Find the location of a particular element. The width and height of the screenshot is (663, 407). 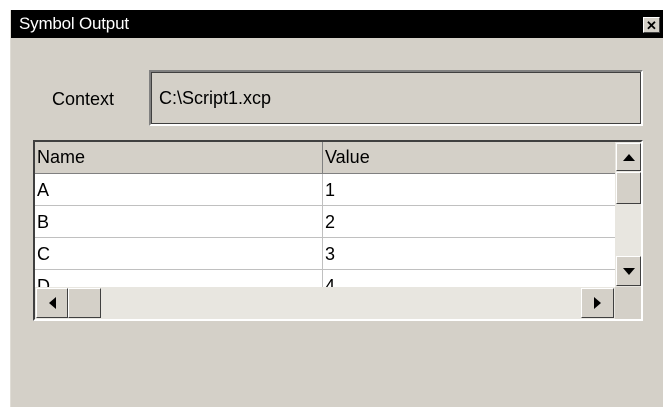

table-row: D 4 is located at coordinates (325, 278).